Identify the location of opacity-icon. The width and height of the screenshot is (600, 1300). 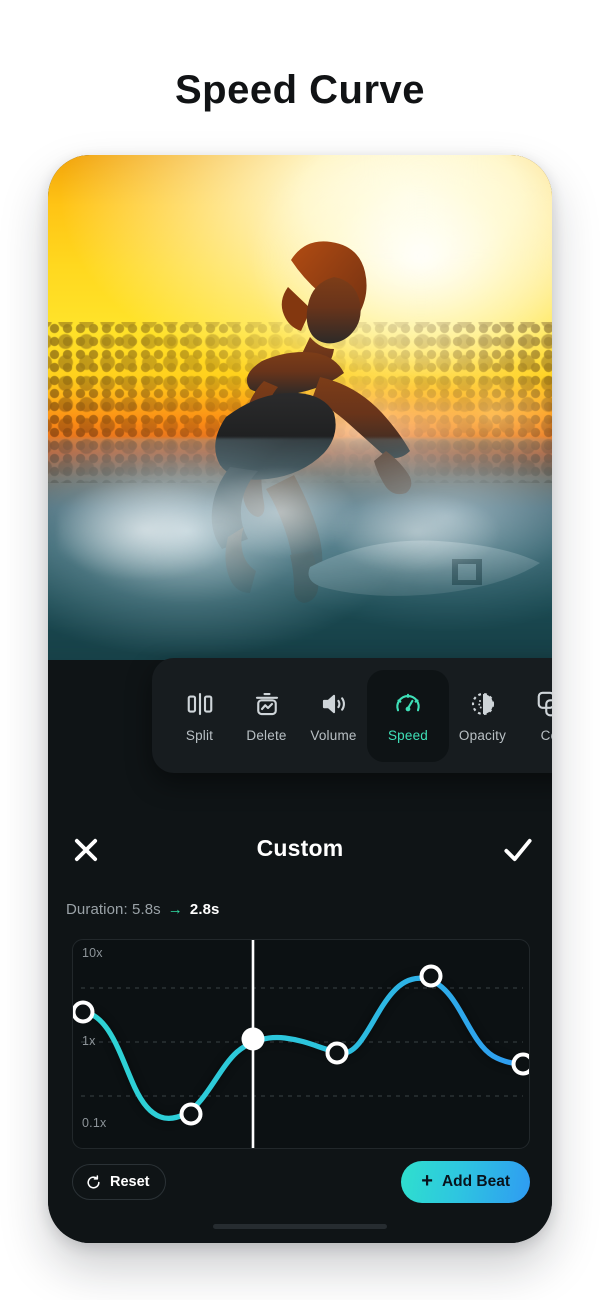
(482, 703).